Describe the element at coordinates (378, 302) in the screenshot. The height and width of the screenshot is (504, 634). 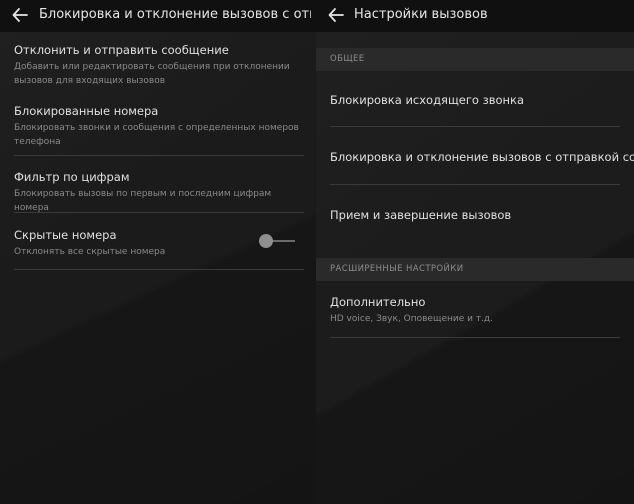
I see `list-item-title: Дополнительно` at that location.